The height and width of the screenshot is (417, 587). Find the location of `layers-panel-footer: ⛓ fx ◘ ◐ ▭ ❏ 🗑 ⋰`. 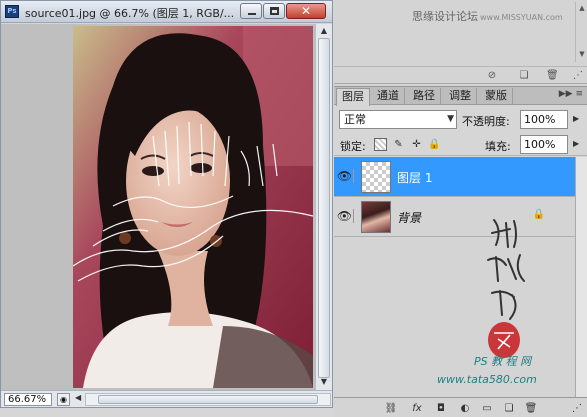

layers-panel-footer: ⛓ fx ◘ ◐ ▭ ❏ 🗑 ⋰ is located at coordinates (460, 407).